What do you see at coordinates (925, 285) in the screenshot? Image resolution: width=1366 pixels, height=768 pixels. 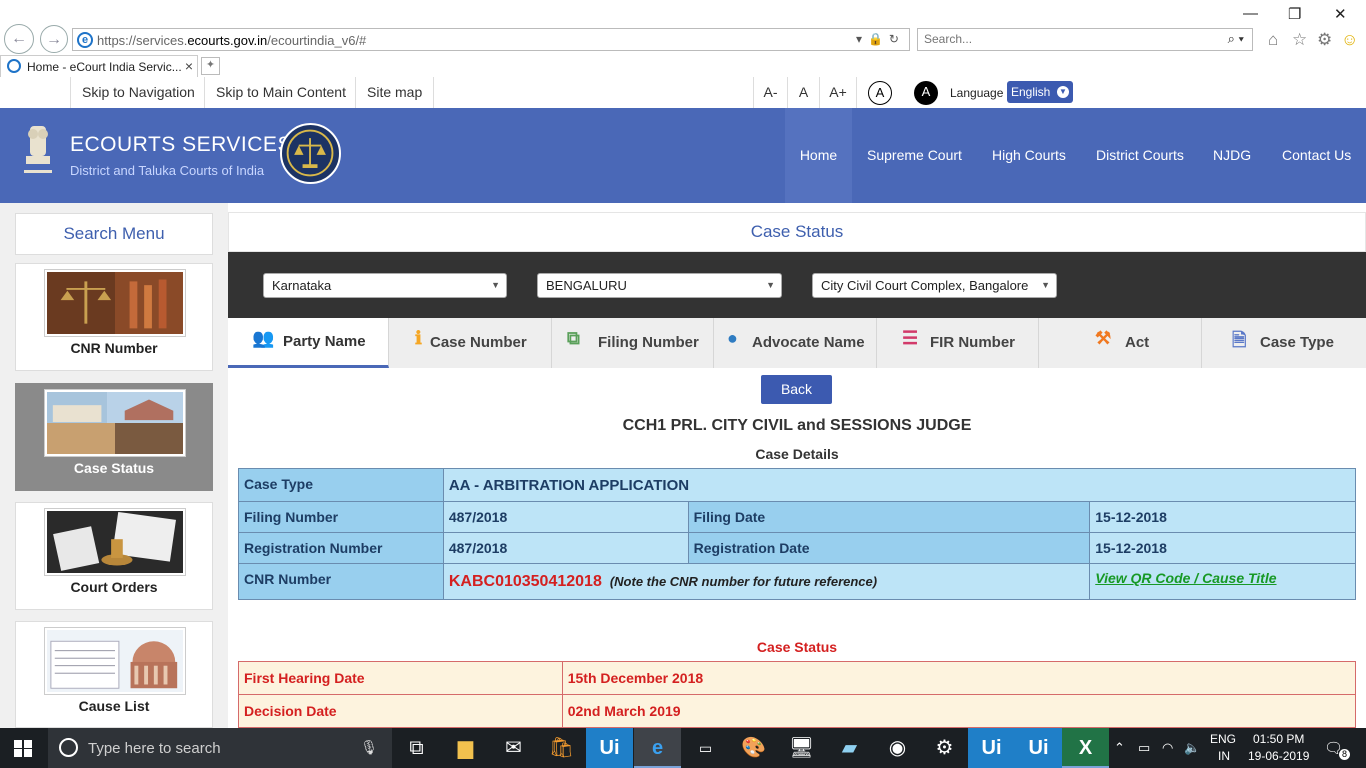 I see `court-complex-select-value: City Civil Court Complex, Bangalore` at bounding box center [925, 285].